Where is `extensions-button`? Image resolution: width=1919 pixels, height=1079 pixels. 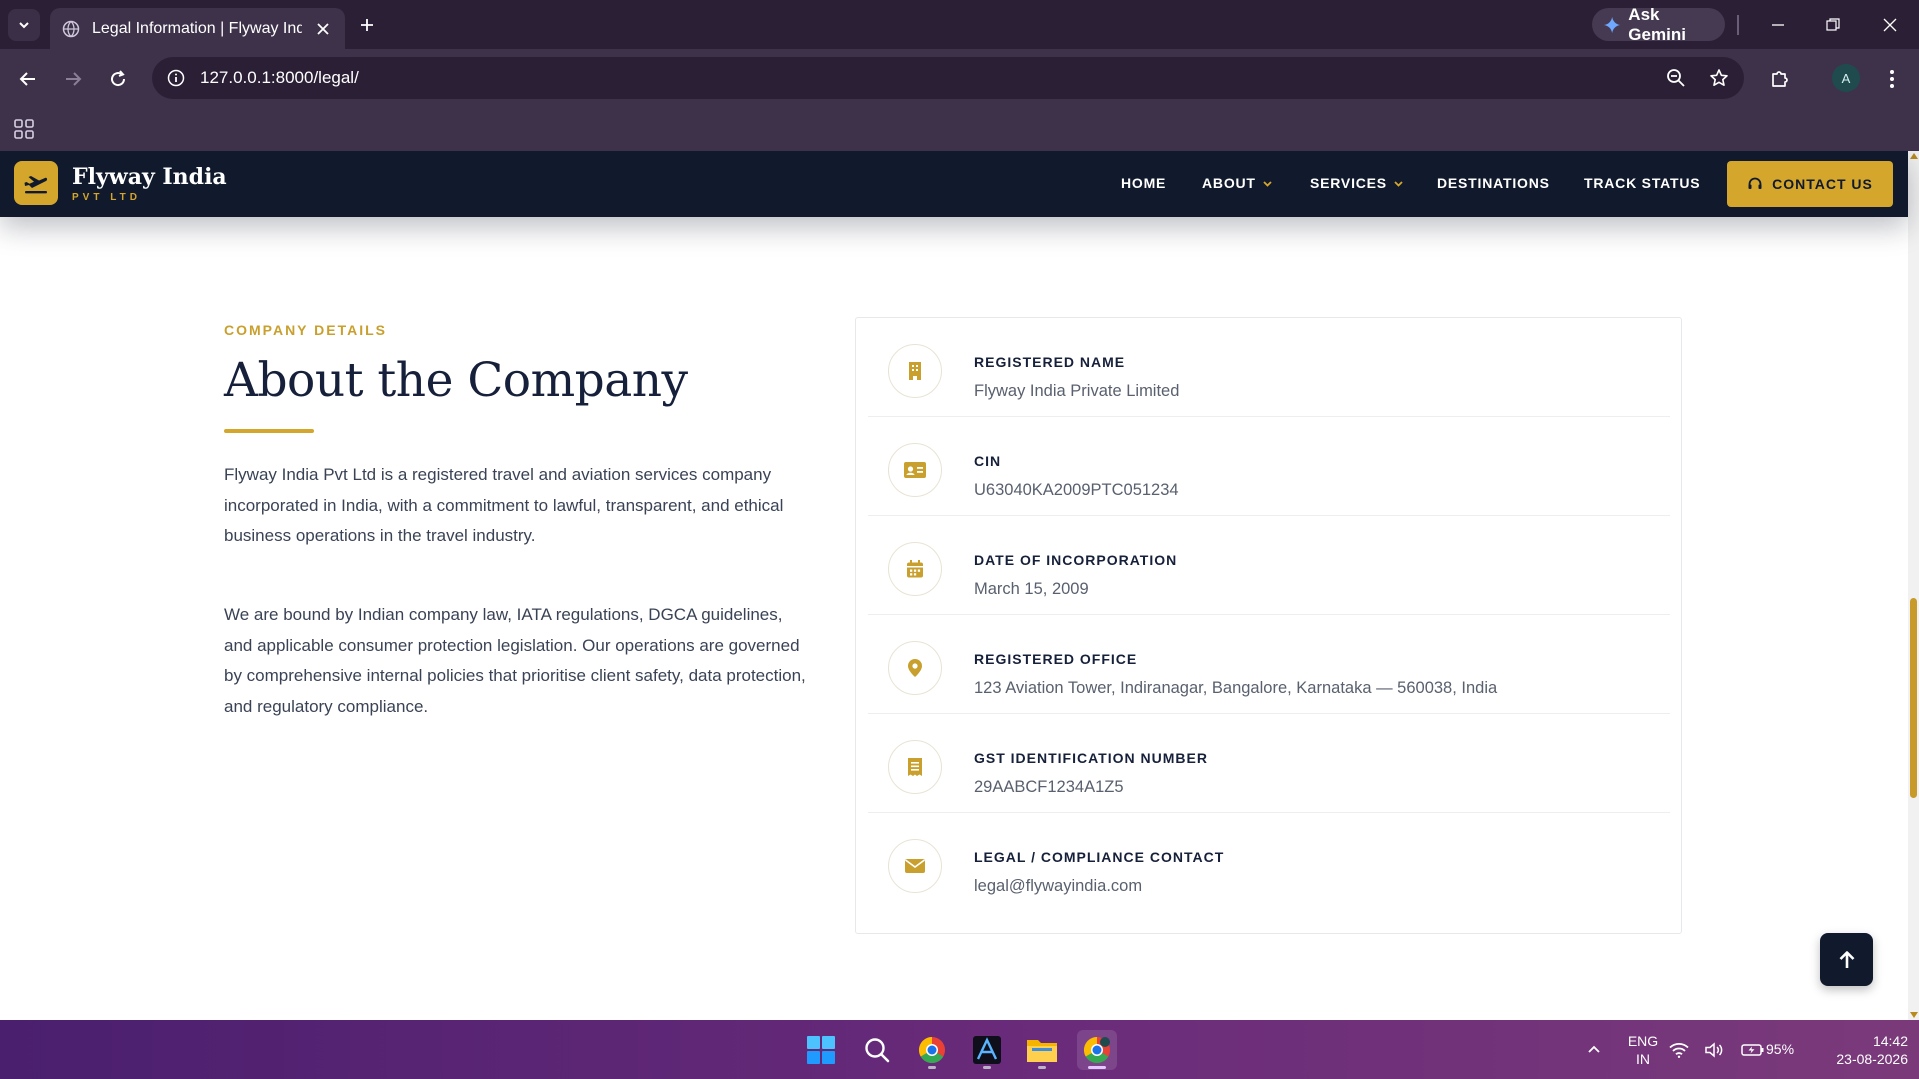 extensions-button is located at coordinates (1780, 79).